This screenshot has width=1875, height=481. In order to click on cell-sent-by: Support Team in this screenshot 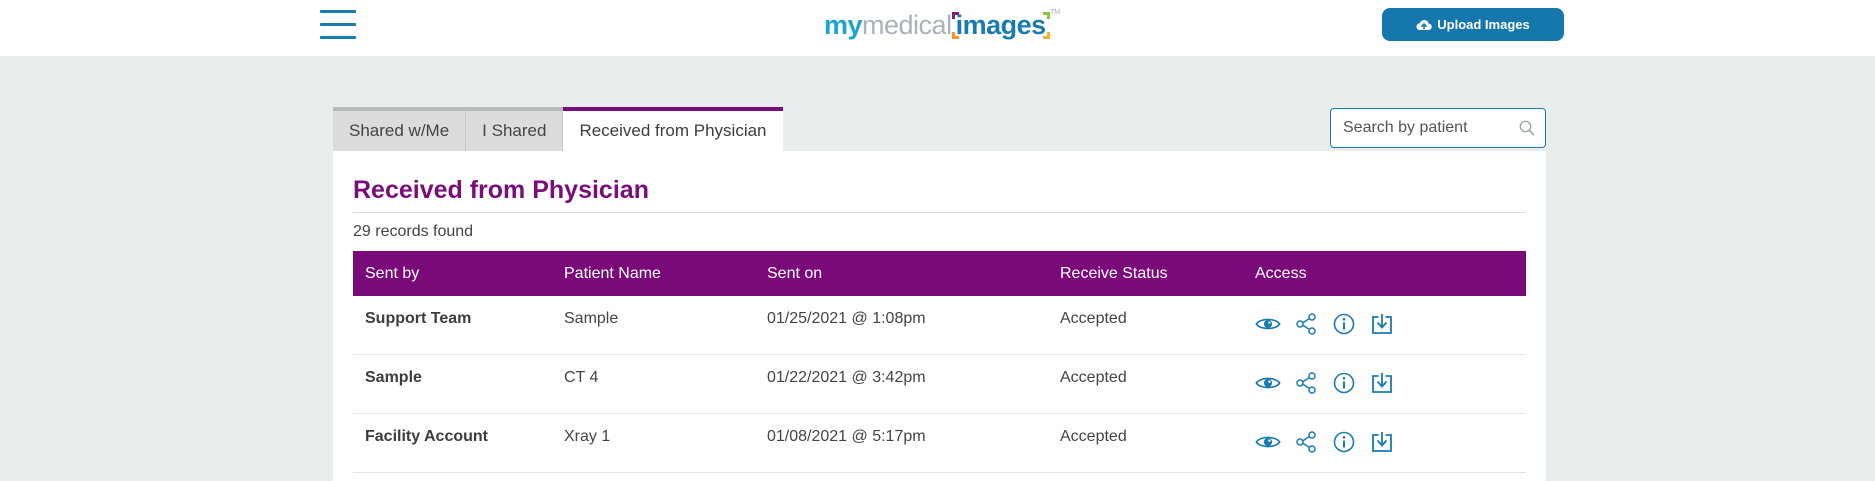, I will do `click(418, 318)`.